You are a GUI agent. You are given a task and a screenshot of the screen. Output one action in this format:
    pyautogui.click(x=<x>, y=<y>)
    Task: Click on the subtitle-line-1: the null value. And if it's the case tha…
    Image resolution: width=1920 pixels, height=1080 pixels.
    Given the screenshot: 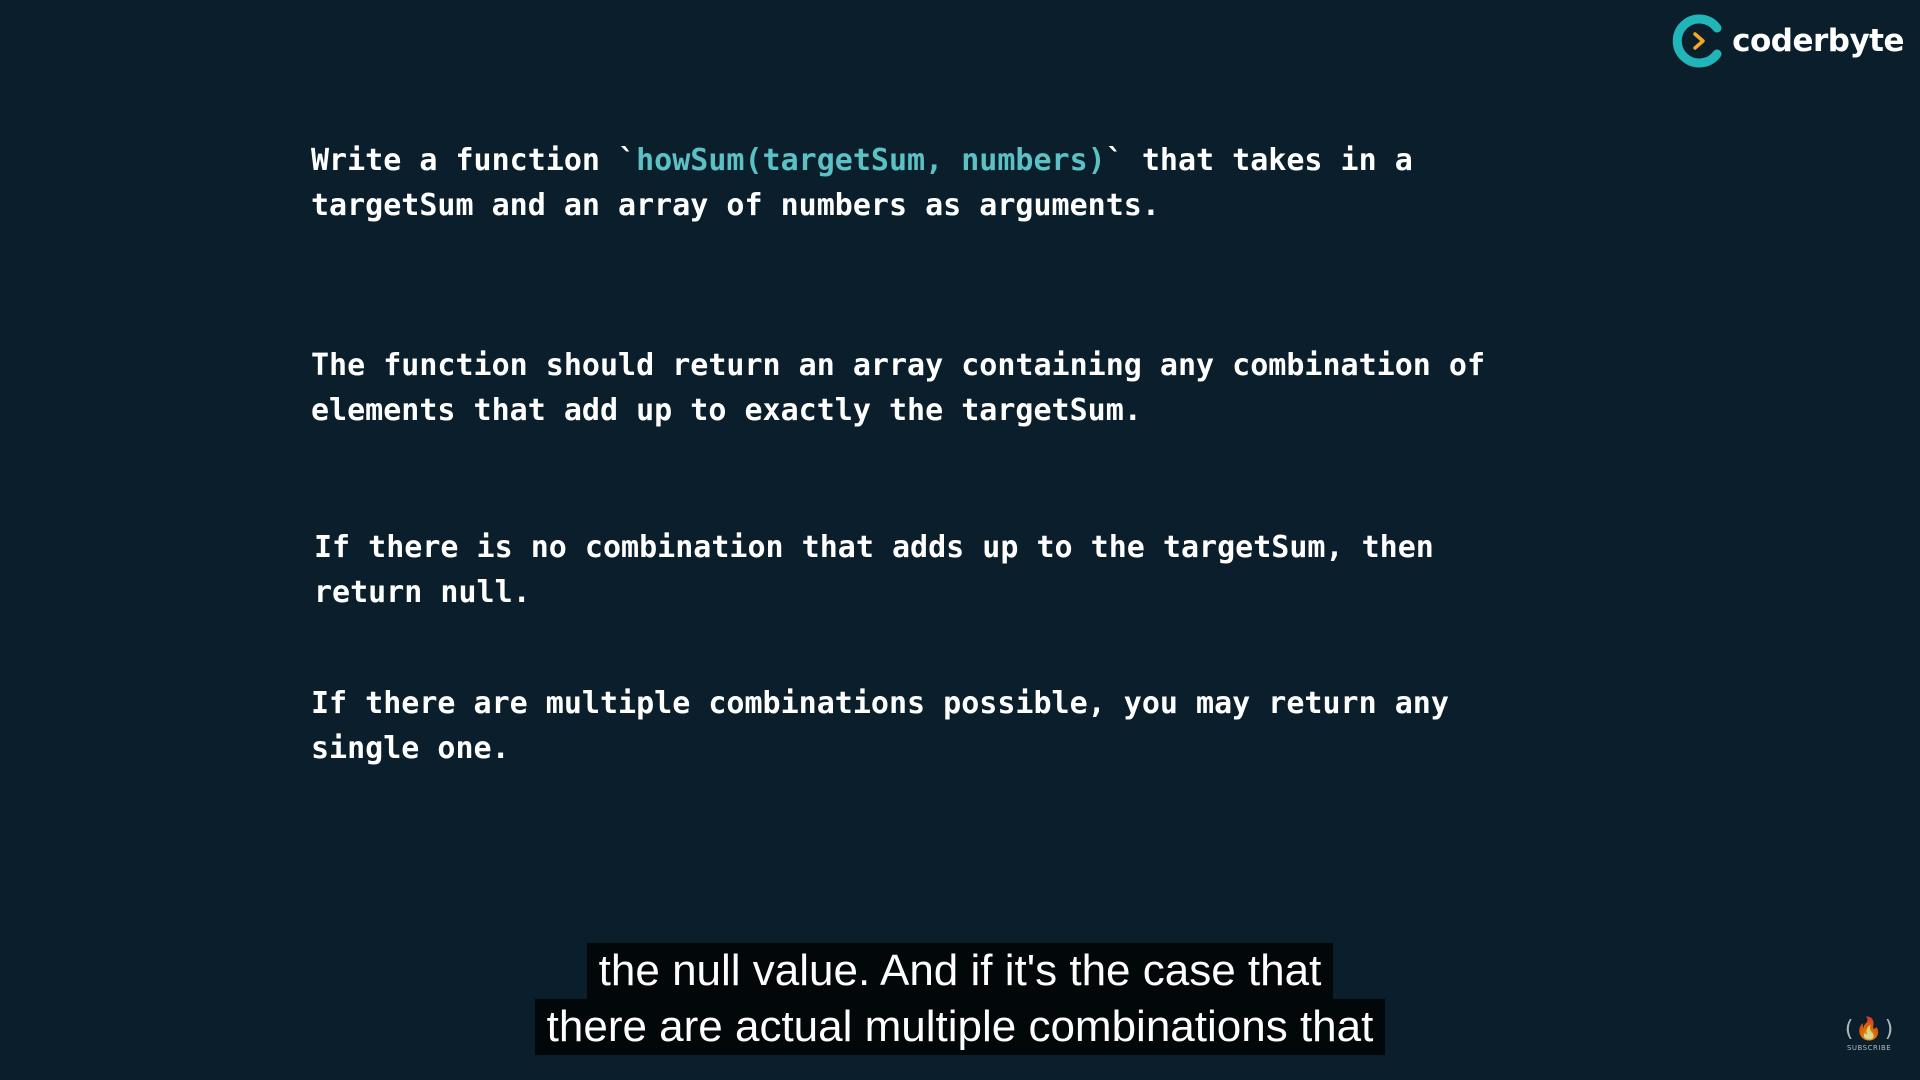 What is the action you would take?
    pyautogui.click(x=960, y=971)
    